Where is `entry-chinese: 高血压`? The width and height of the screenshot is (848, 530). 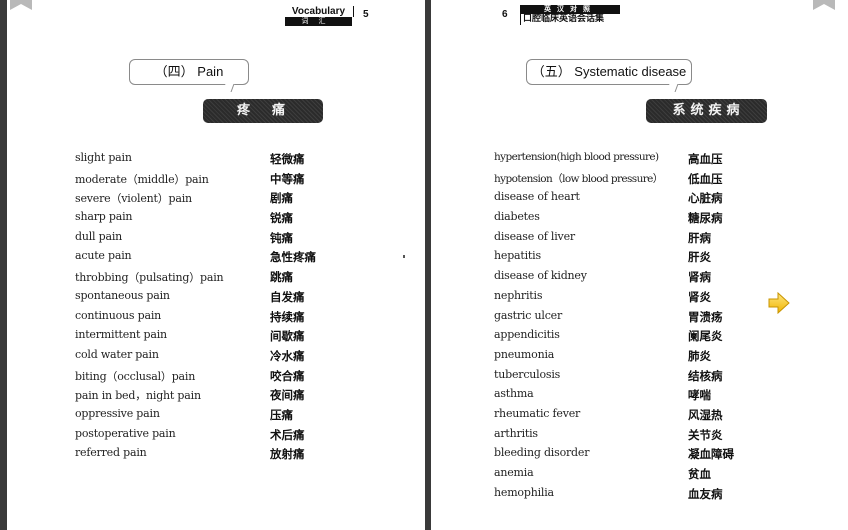
entry-chinese: 高血压 is located at coordinates (705, 159).